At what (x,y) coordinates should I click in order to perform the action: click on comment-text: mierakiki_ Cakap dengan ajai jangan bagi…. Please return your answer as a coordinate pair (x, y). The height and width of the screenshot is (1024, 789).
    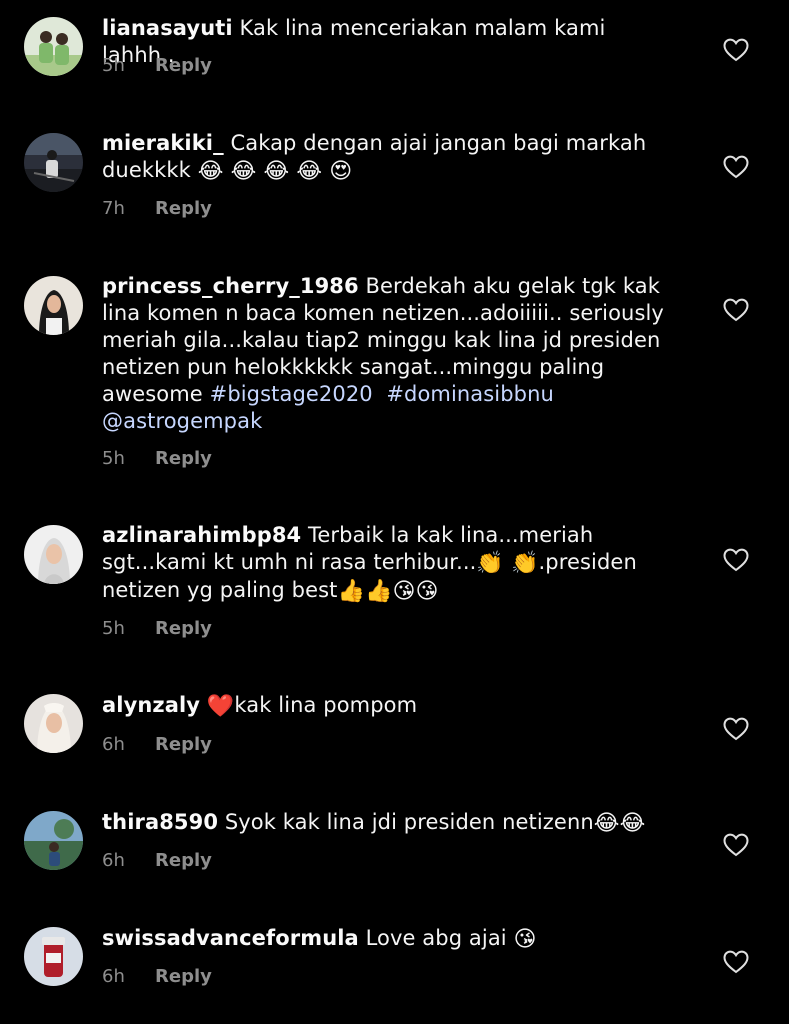
    Looking at the image, I should click on (389, 157).